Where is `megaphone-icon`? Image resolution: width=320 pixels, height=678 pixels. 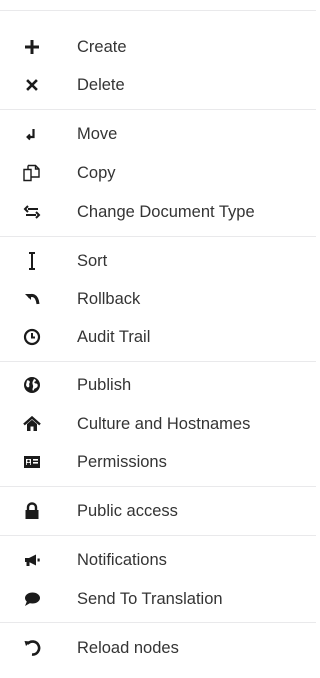 megaphone-icon is located at coordinates (32, 560).